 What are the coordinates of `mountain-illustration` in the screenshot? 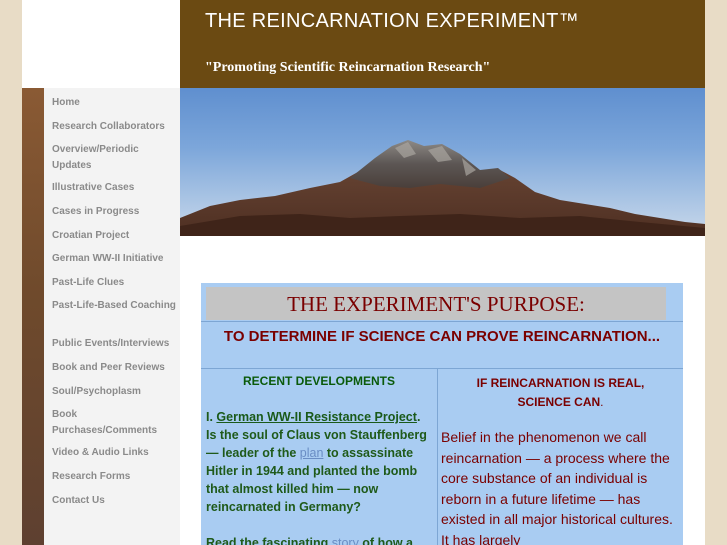 It's located at (442, 188).